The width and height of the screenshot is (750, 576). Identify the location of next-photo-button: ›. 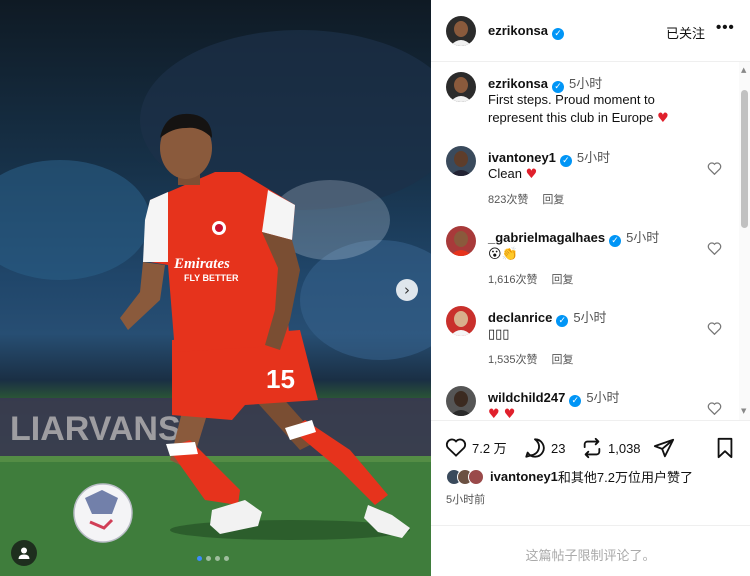
(407, 290).